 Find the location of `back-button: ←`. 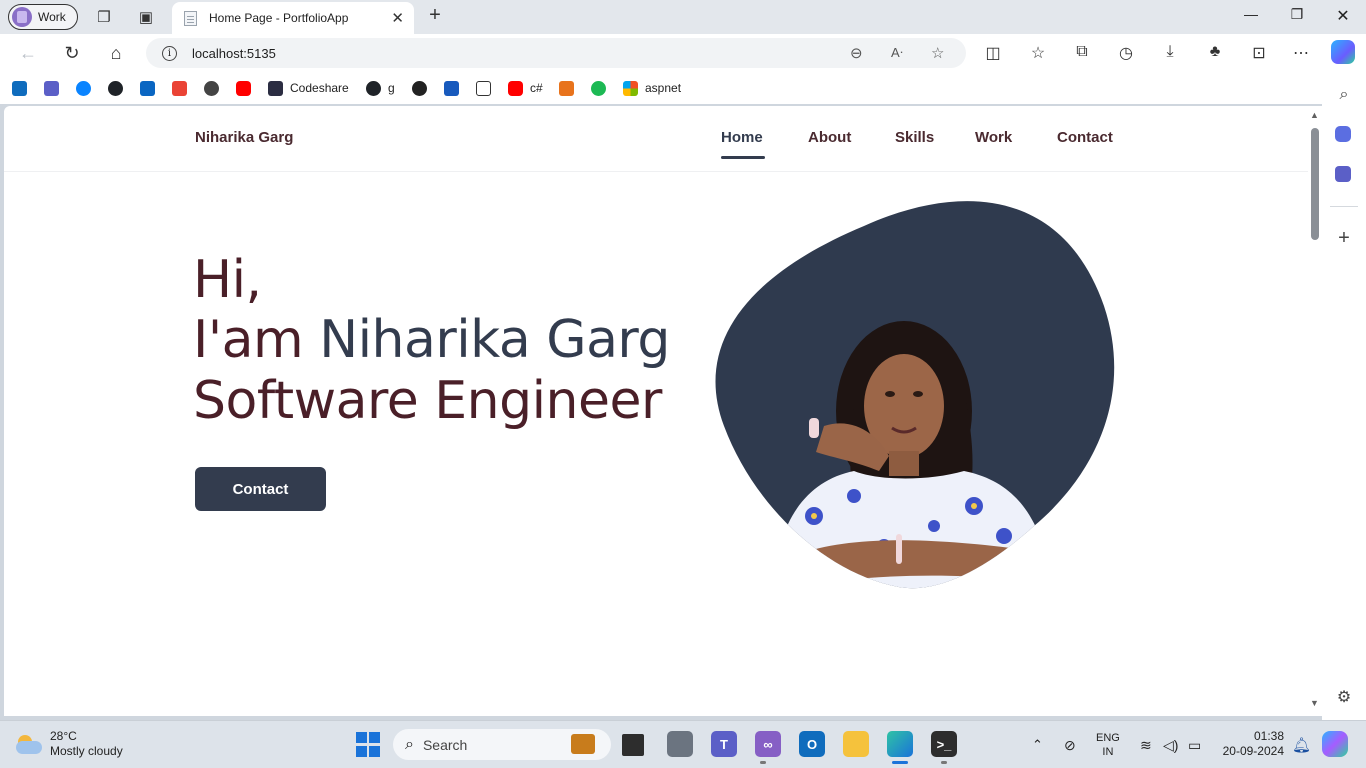

back-button: ← is located at coordinates (28, 53).